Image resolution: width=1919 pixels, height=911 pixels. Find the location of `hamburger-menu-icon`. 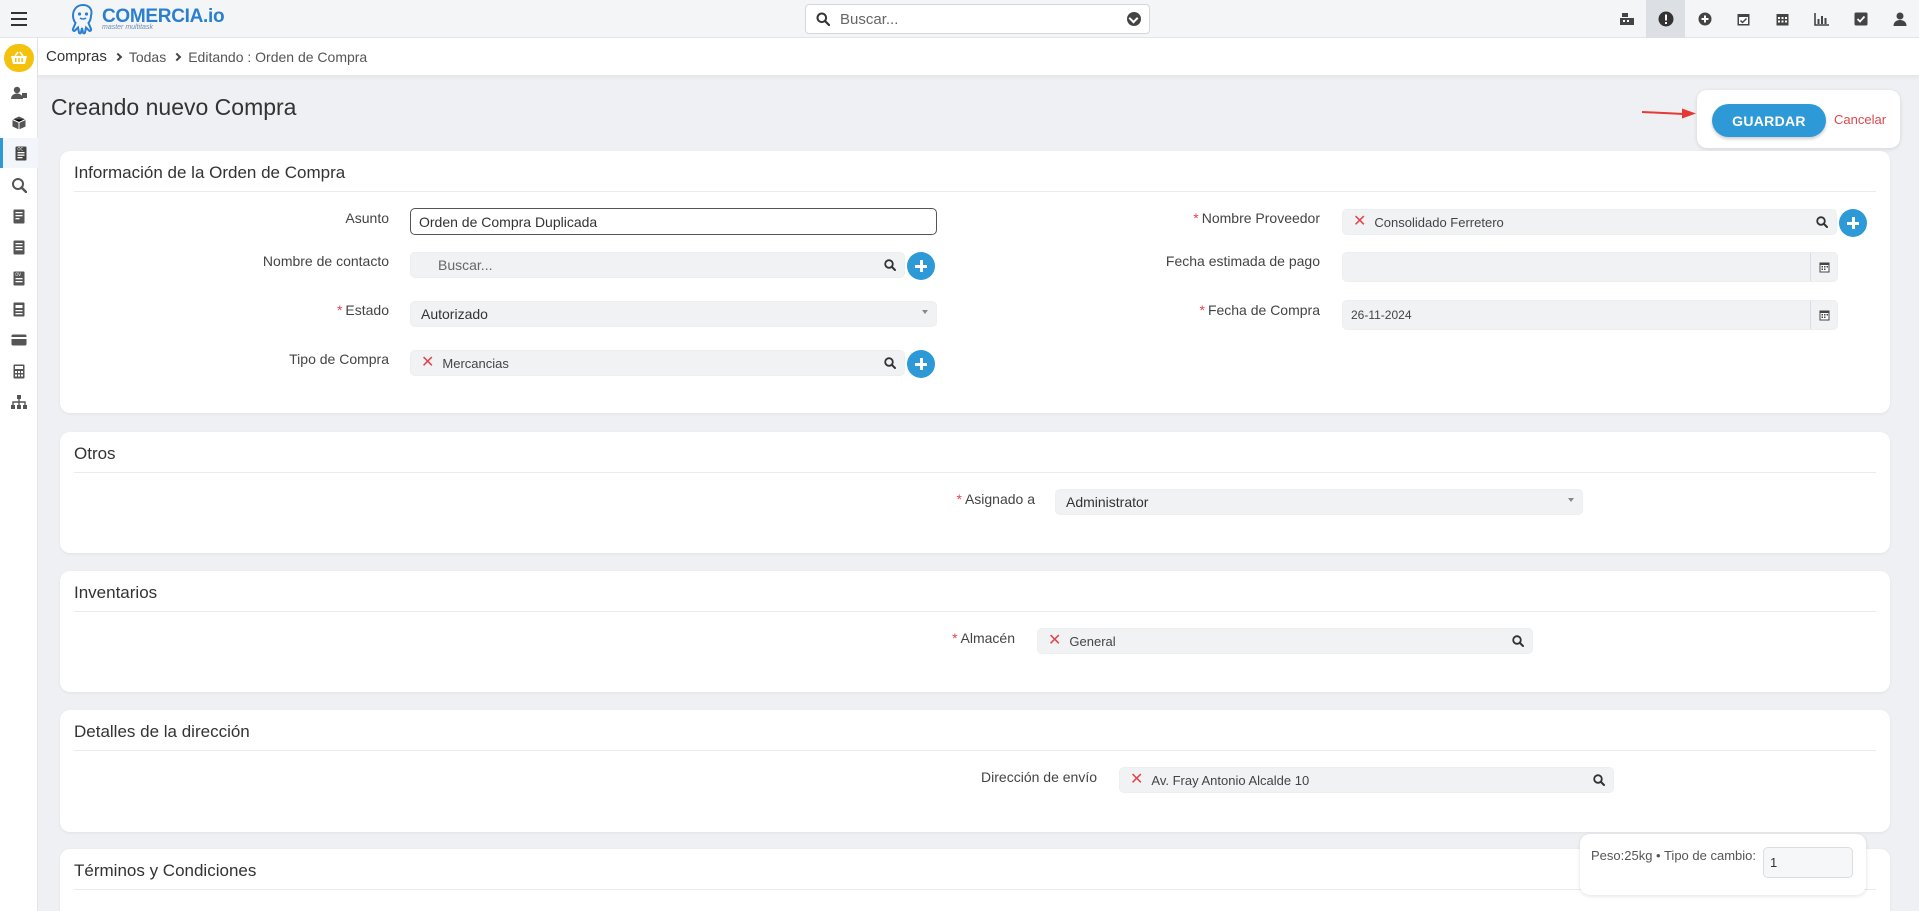

hamburger-menu-icon is located at coordinates (19, 19).